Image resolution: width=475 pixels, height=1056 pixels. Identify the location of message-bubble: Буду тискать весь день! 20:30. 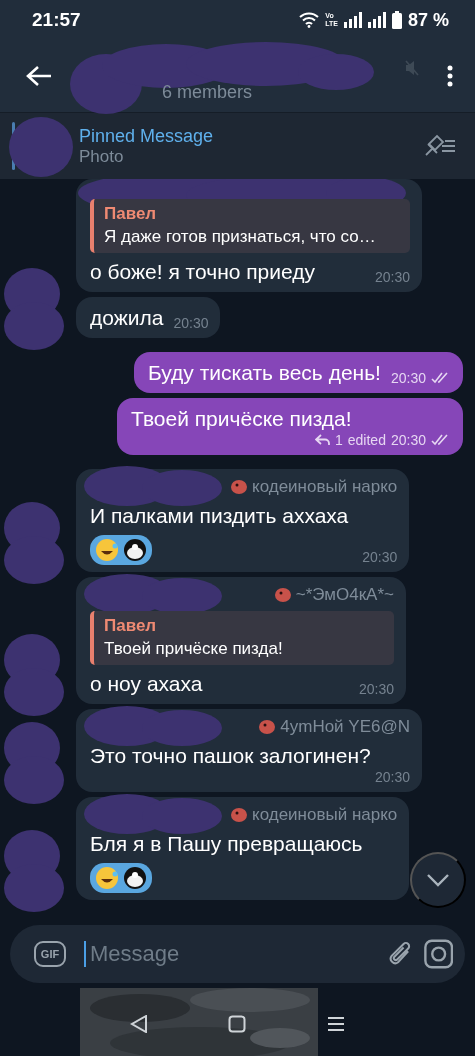
(298, 372).